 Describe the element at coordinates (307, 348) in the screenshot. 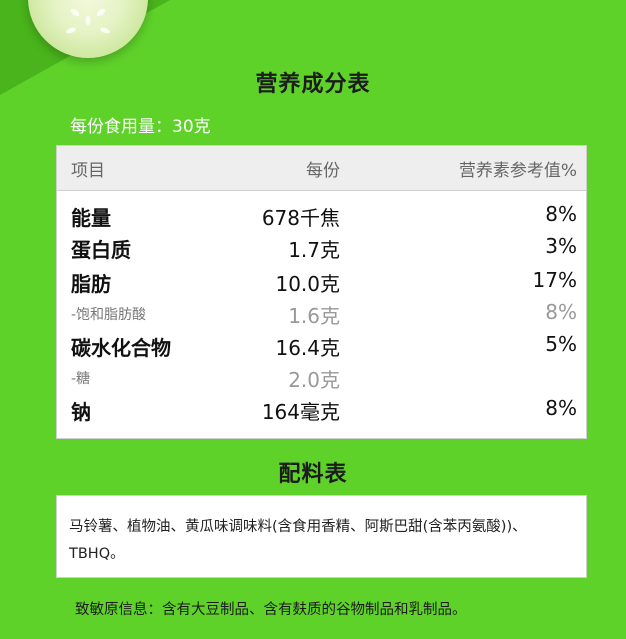

I see `nutrient-amount: 16.4克` at that location.